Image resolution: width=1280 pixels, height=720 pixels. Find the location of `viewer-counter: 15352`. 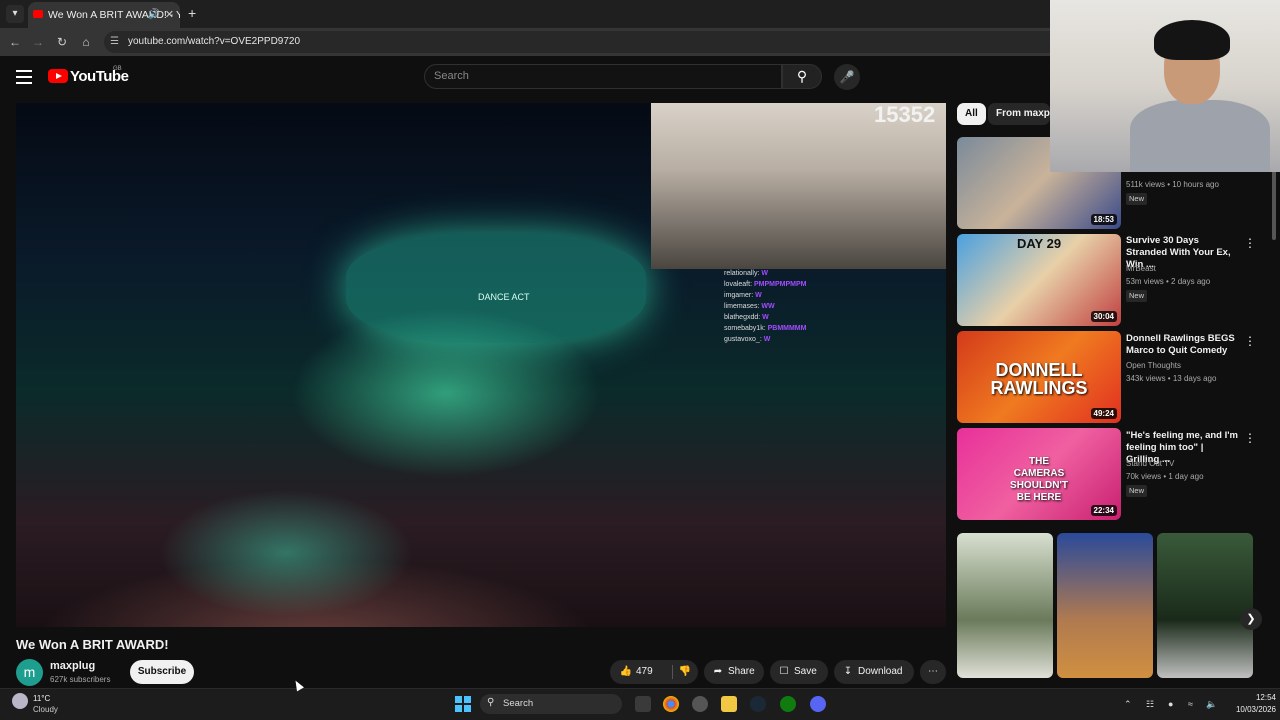

viewer-counter: 15352 is located at coordinates (905, 114).